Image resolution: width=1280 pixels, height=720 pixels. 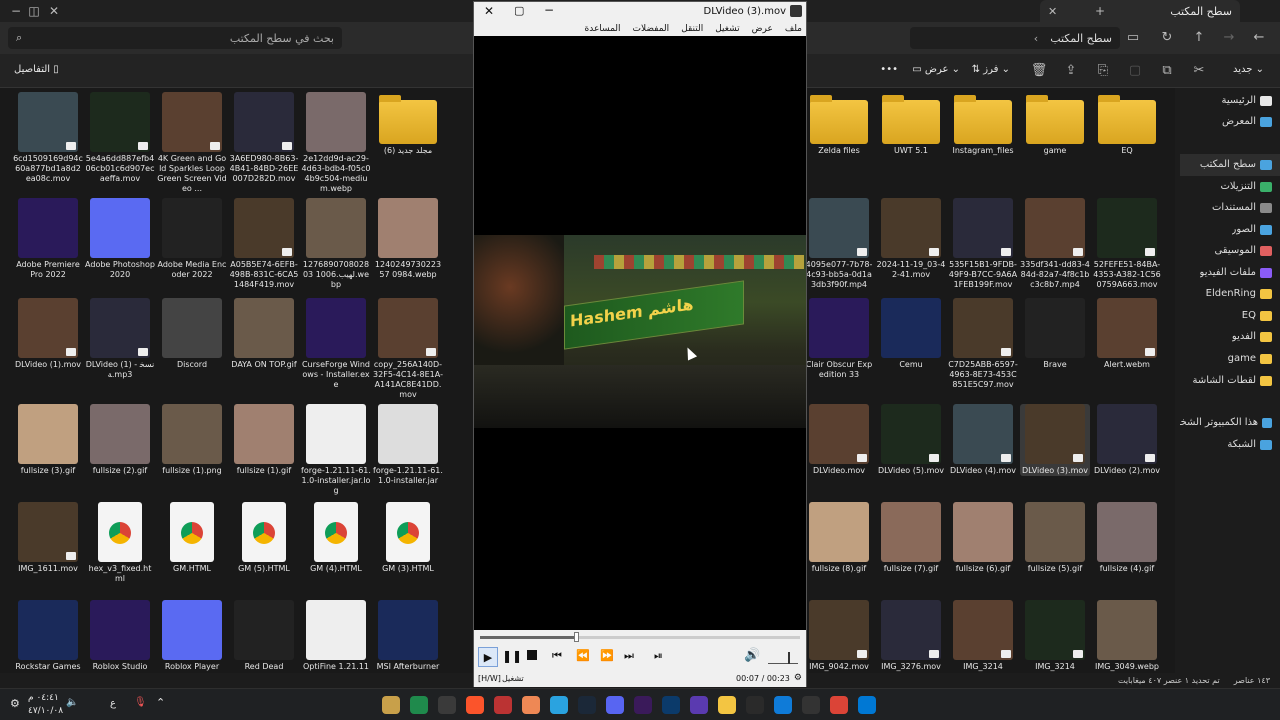 I want to click on file-item: Instagram_files, so click(x=983, y=124).